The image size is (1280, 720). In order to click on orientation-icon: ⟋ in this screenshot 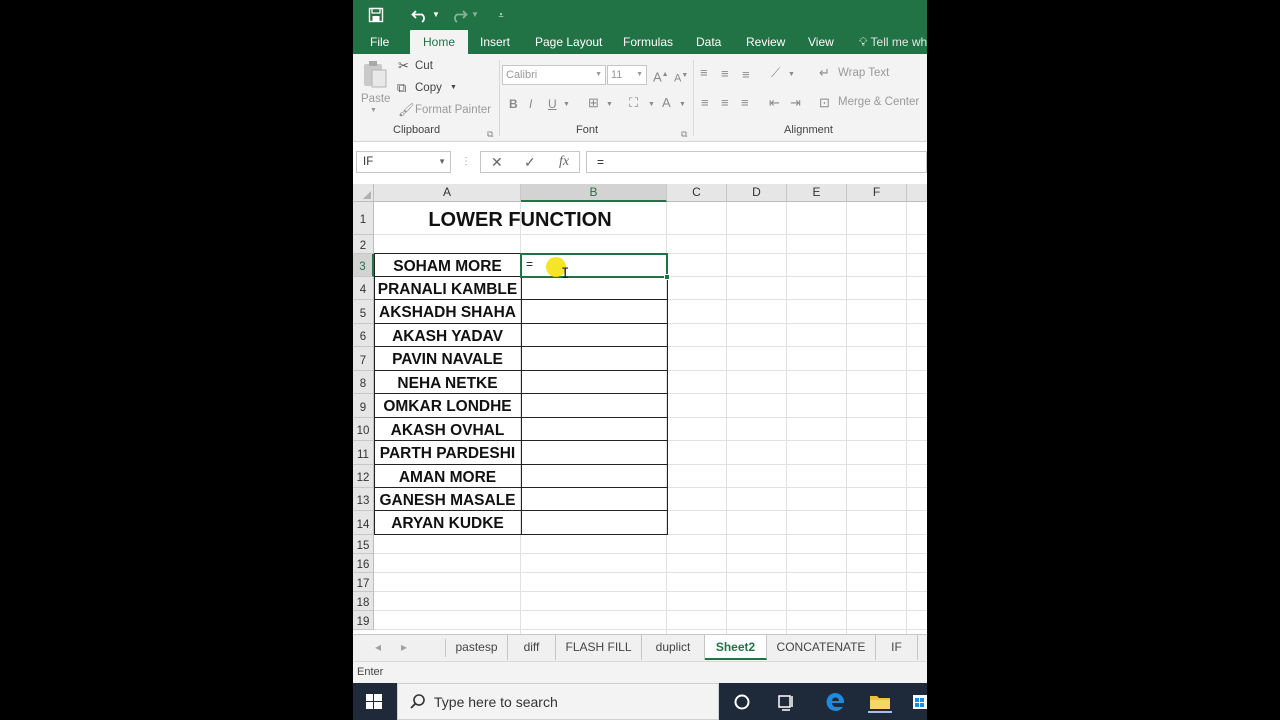, I will do `click(775, 73)`.